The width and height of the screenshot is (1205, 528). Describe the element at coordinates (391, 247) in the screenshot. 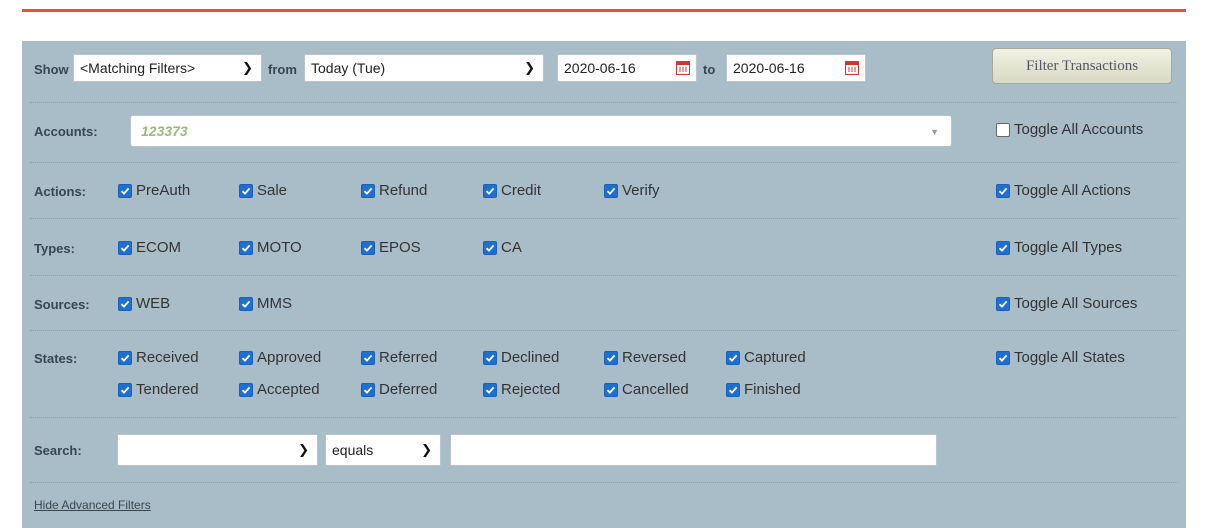

I see `types-checkbox-epos: EPOS` at that location.